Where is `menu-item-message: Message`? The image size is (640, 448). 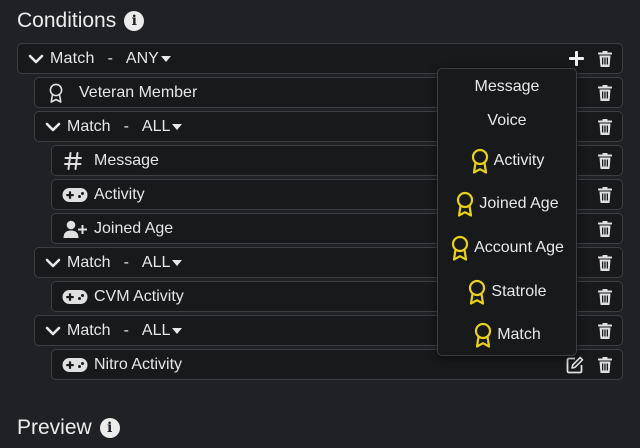 menu-item-message: Message is located at coordinates (507, 87).